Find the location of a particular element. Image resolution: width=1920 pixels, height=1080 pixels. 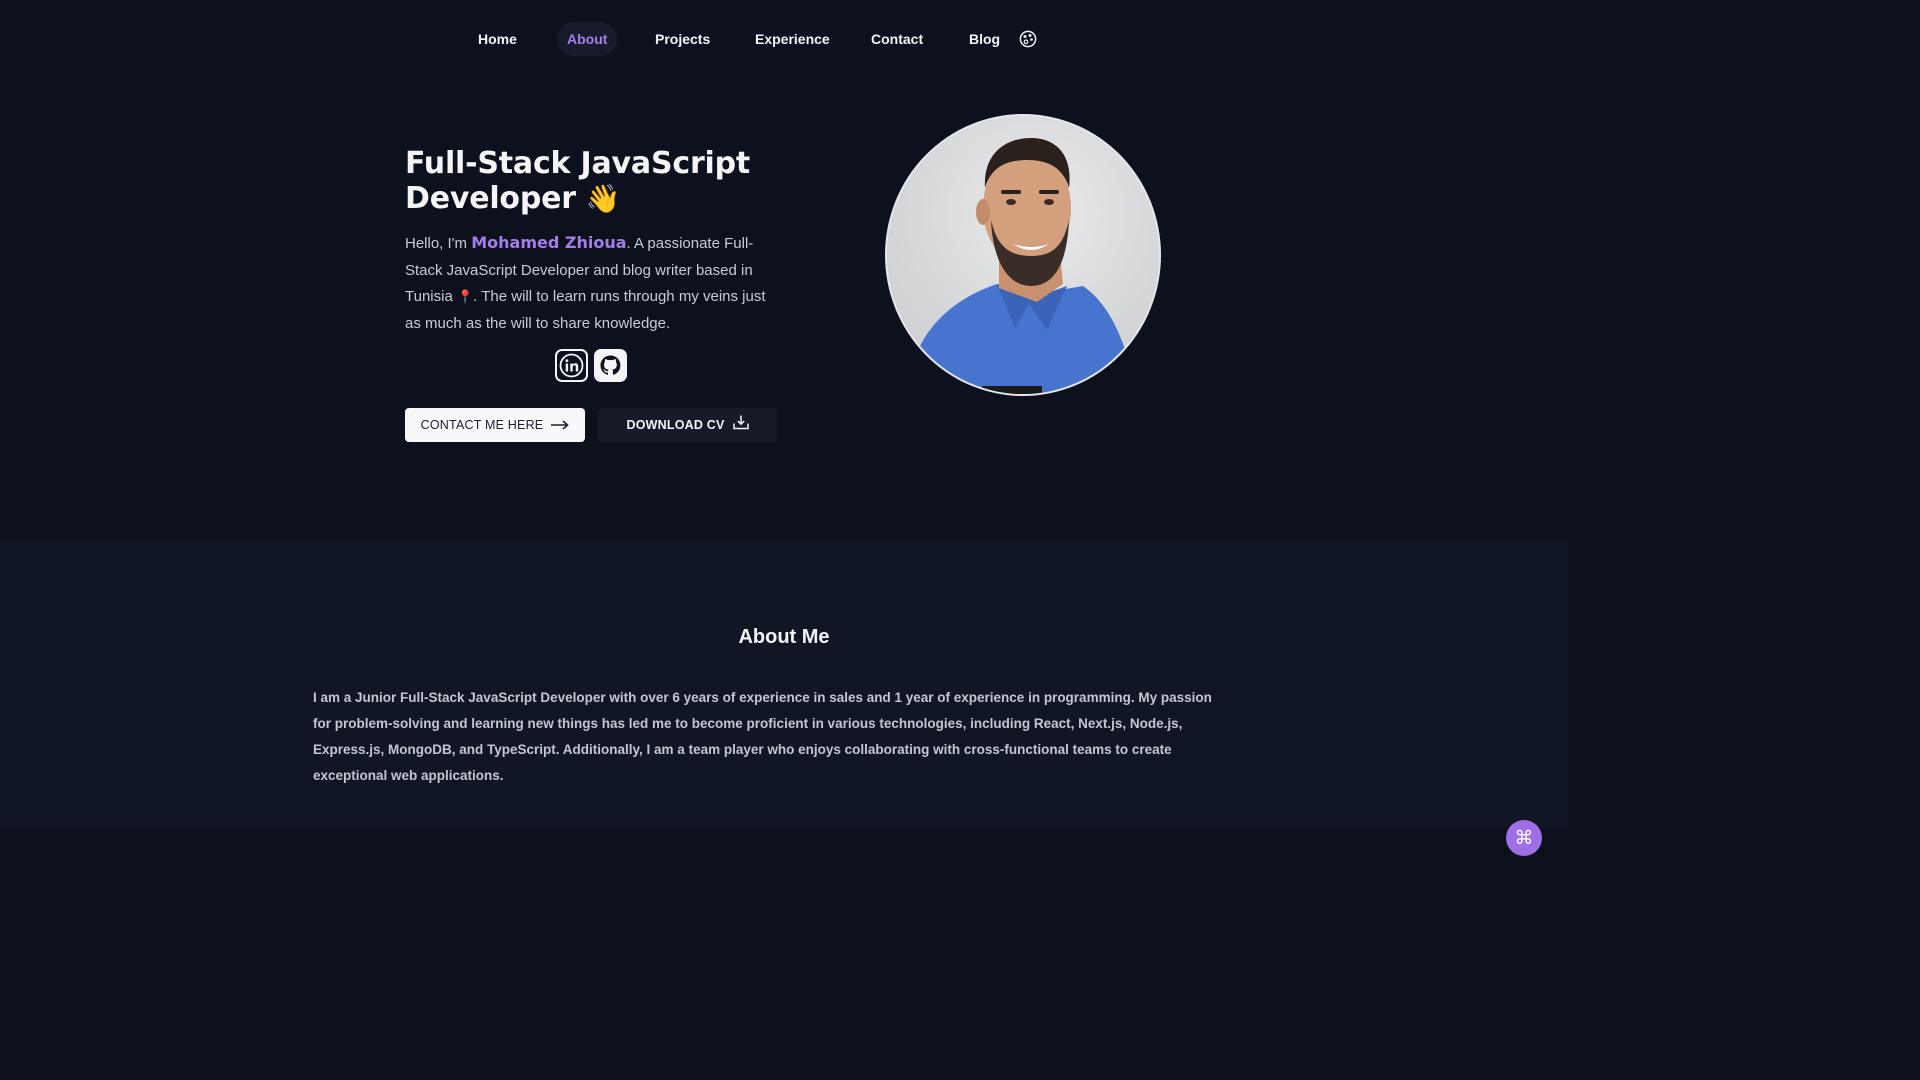

nav-about: About is located at coordinates (587, 39).